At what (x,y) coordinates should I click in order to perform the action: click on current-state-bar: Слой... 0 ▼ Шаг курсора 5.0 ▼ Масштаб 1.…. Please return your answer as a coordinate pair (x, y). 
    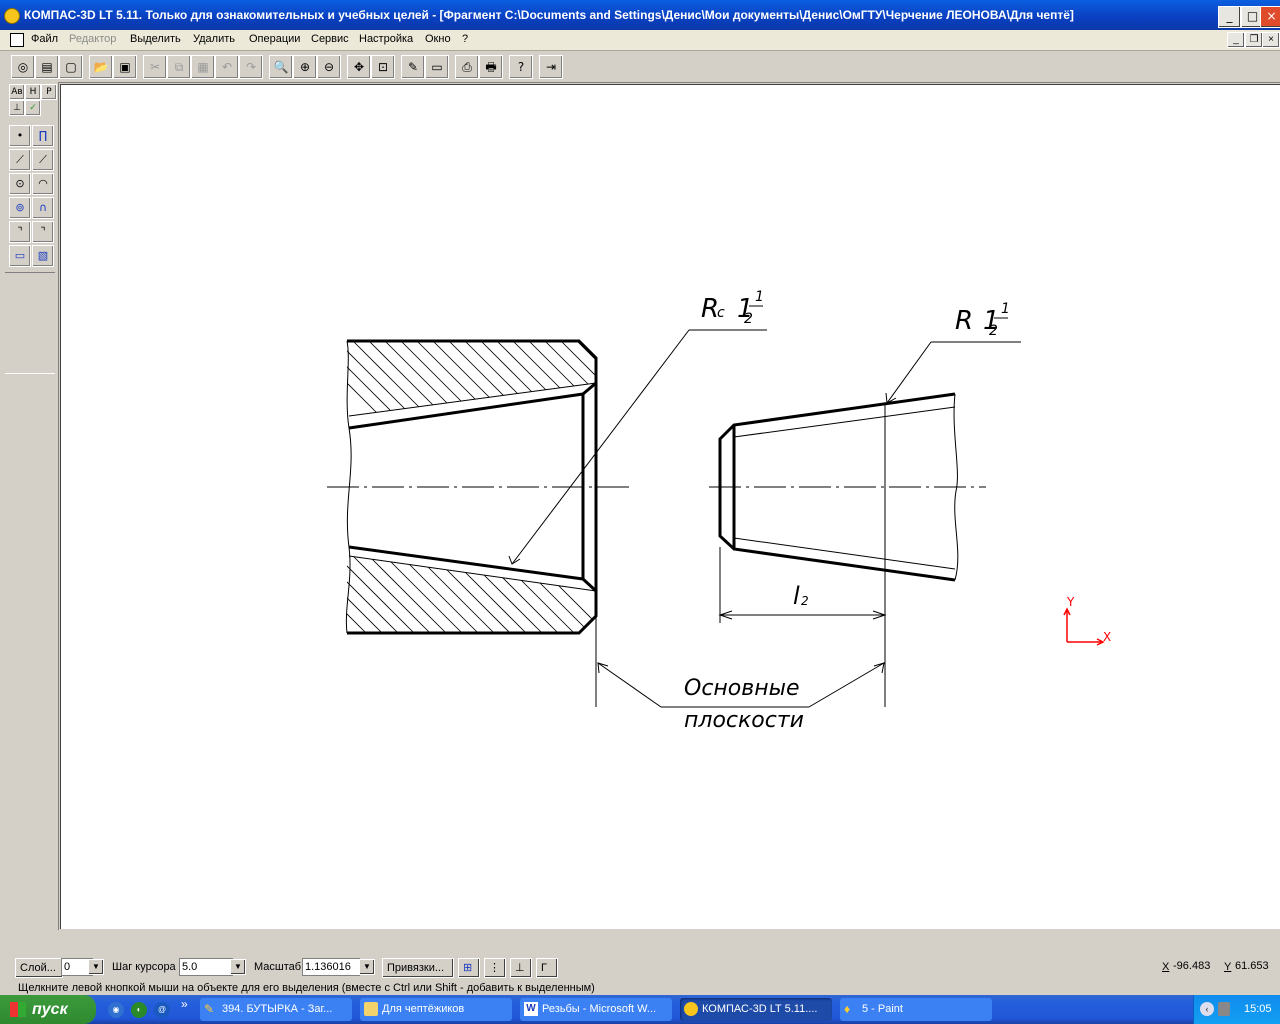
    Looking at the image, I should click on (640, 968).